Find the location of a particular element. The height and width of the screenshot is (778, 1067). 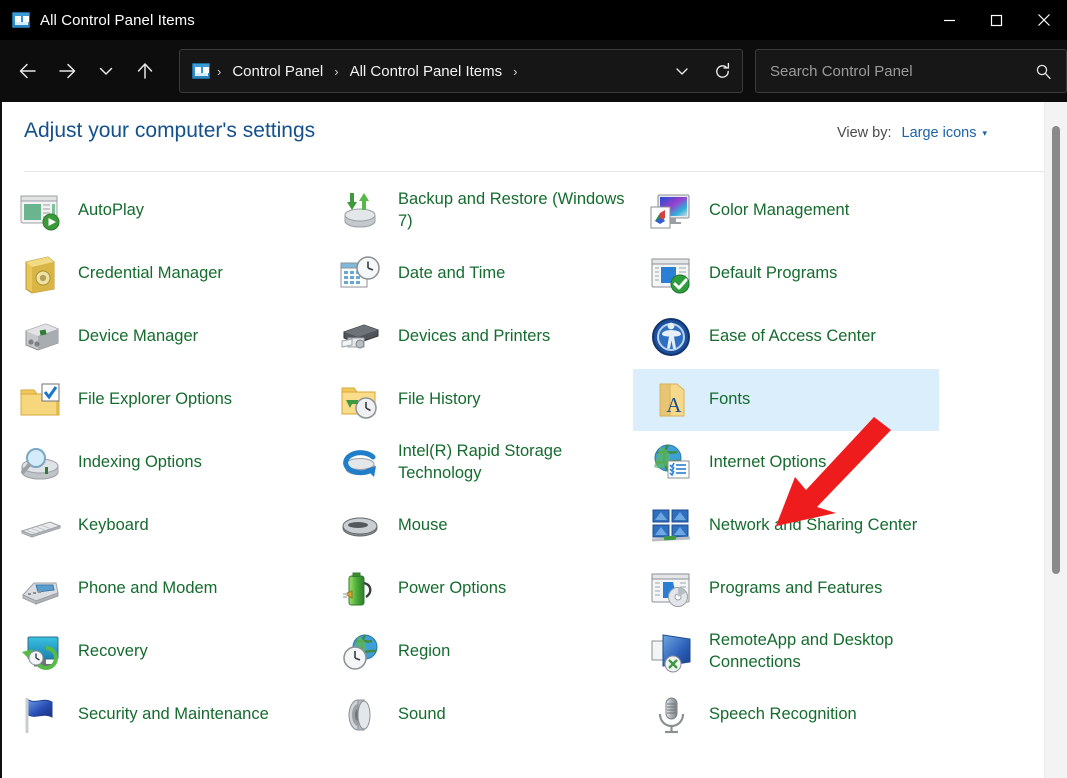

control-panel-item-label: Speech Recognition is located at coordinates (783, 714).